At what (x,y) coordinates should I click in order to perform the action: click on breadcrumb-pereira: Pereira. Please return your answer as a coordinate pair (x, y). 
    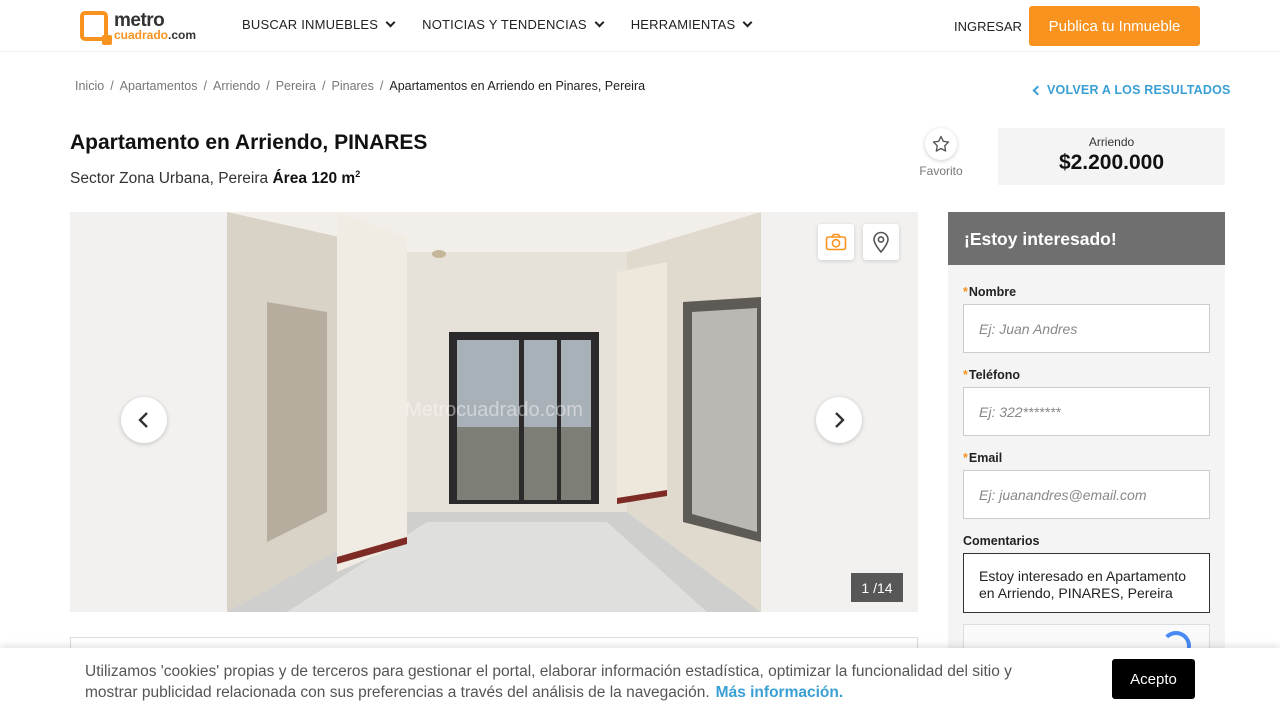
    Looking at the image, I should click on (296, 86).